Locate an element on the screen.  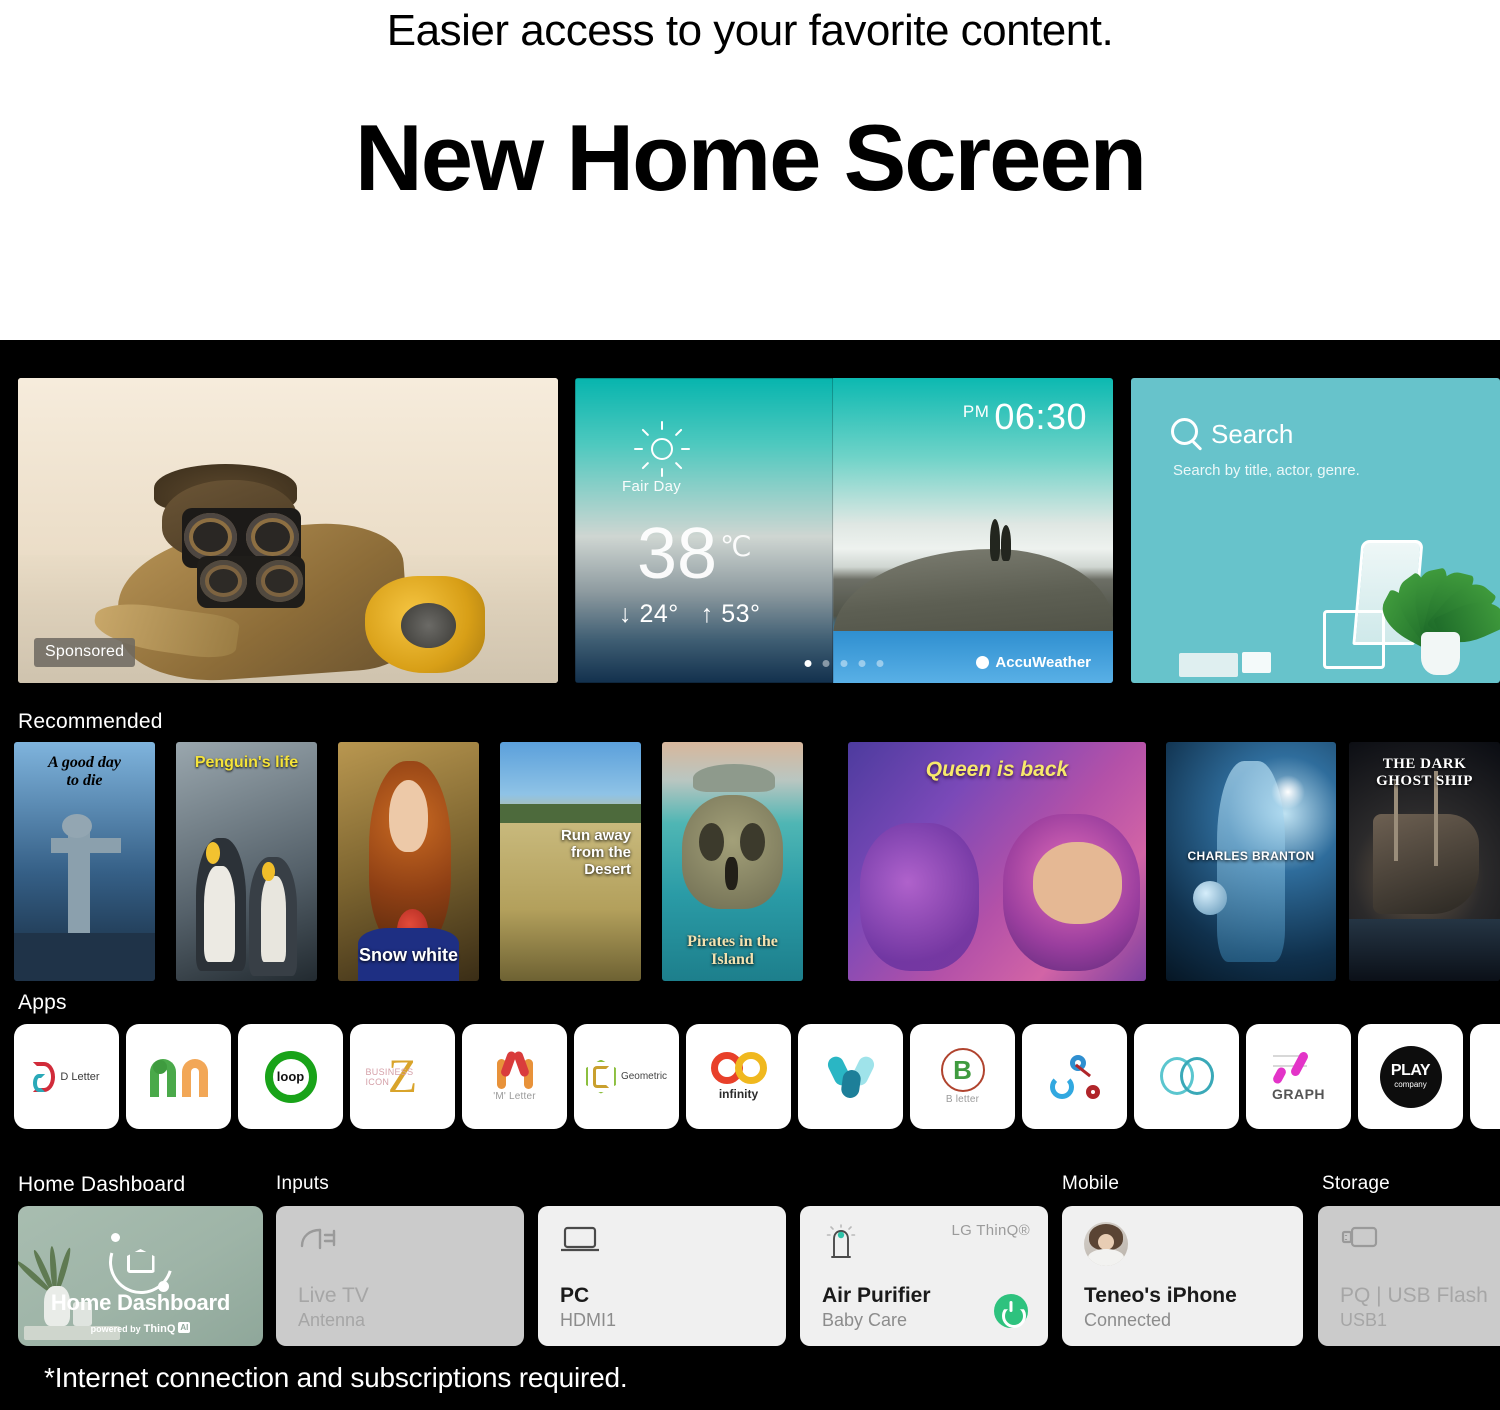
tile-title: PC is located at coordinates (575, 1296).